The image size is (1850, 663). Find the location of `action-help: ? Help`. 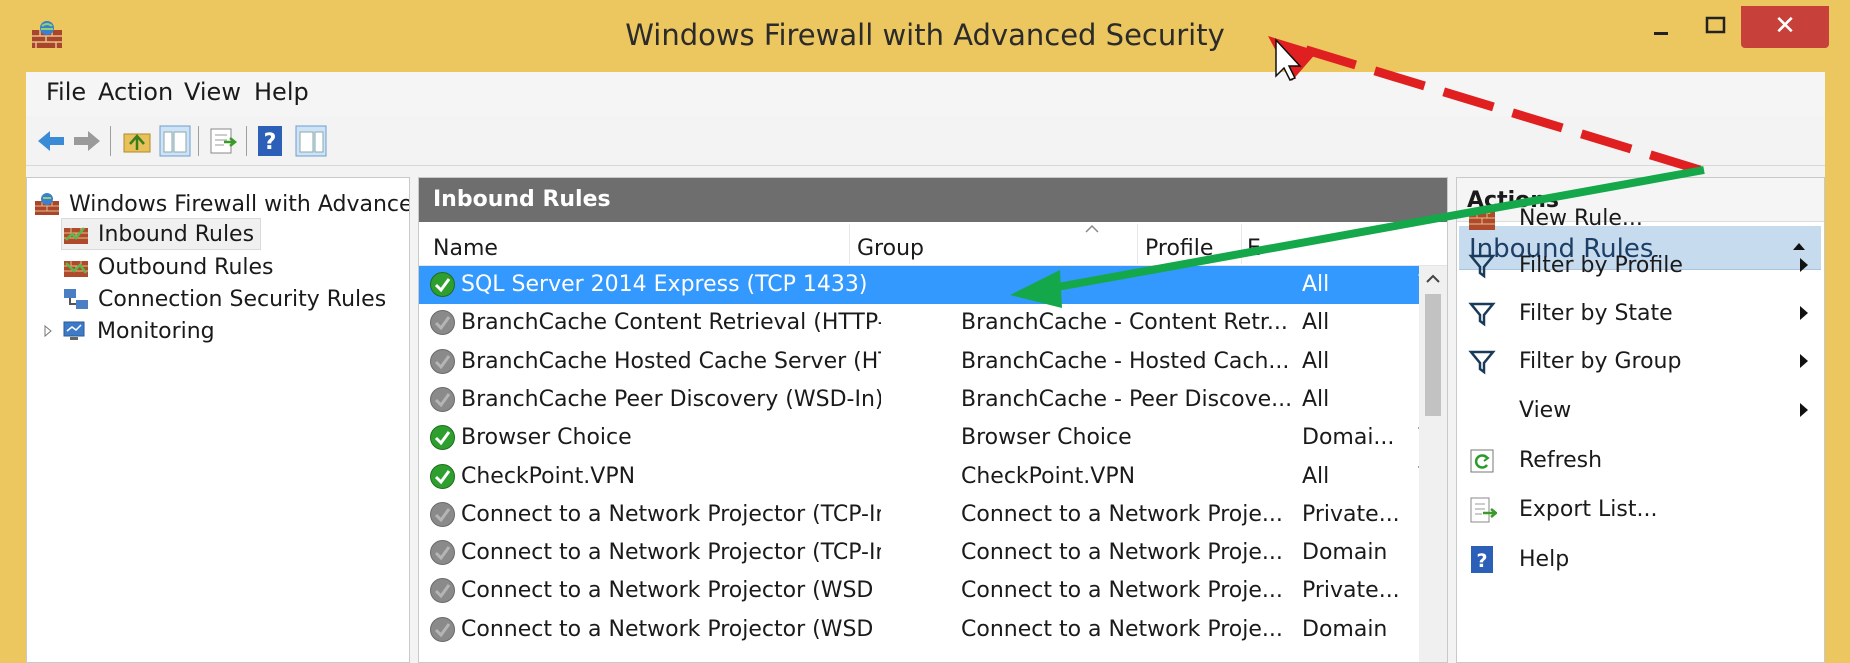

action-help: ? Help is located at coordinates (1642, 559).